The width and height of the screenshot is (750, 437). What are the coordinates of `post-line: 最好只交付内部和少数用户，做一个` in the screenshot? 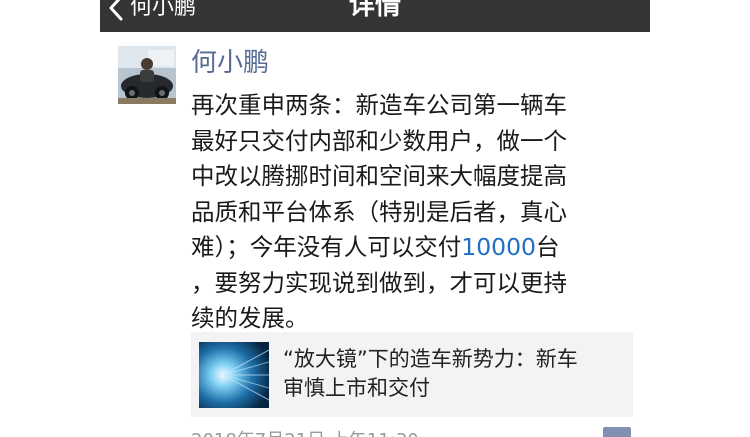 It's located at (379, 140).